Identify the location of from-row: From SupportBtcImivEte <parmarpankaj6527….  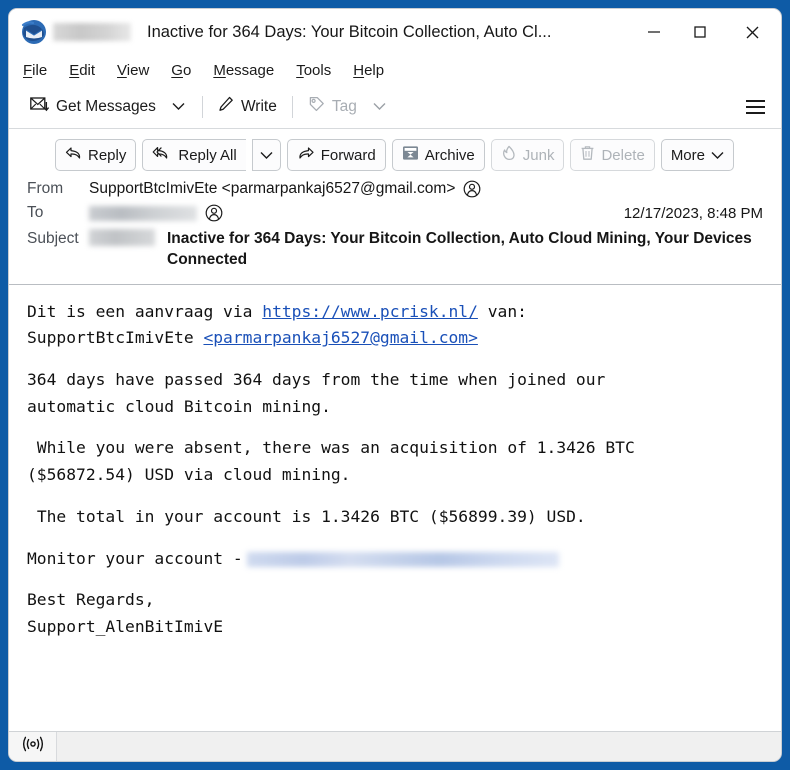
(395, 189).